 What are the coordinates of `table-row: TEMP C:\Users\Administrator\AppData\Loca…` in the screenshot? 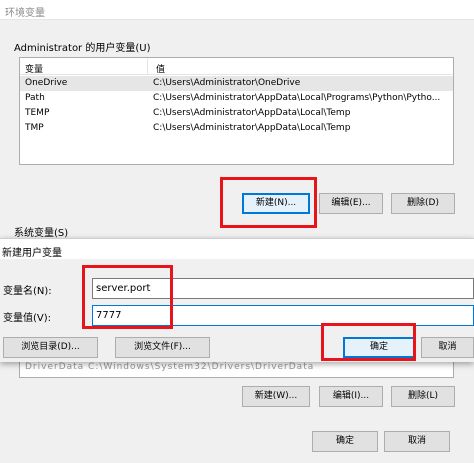 It's located at (236, 113).